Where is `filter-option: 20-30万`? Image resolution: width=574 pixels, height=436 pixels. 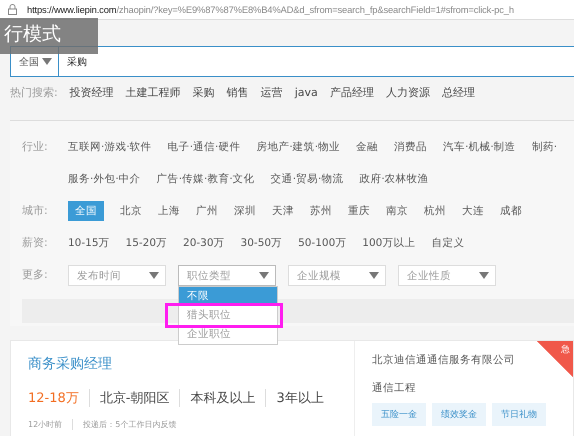 filter-option: 20-30万 is located at coordinates (204, 243).